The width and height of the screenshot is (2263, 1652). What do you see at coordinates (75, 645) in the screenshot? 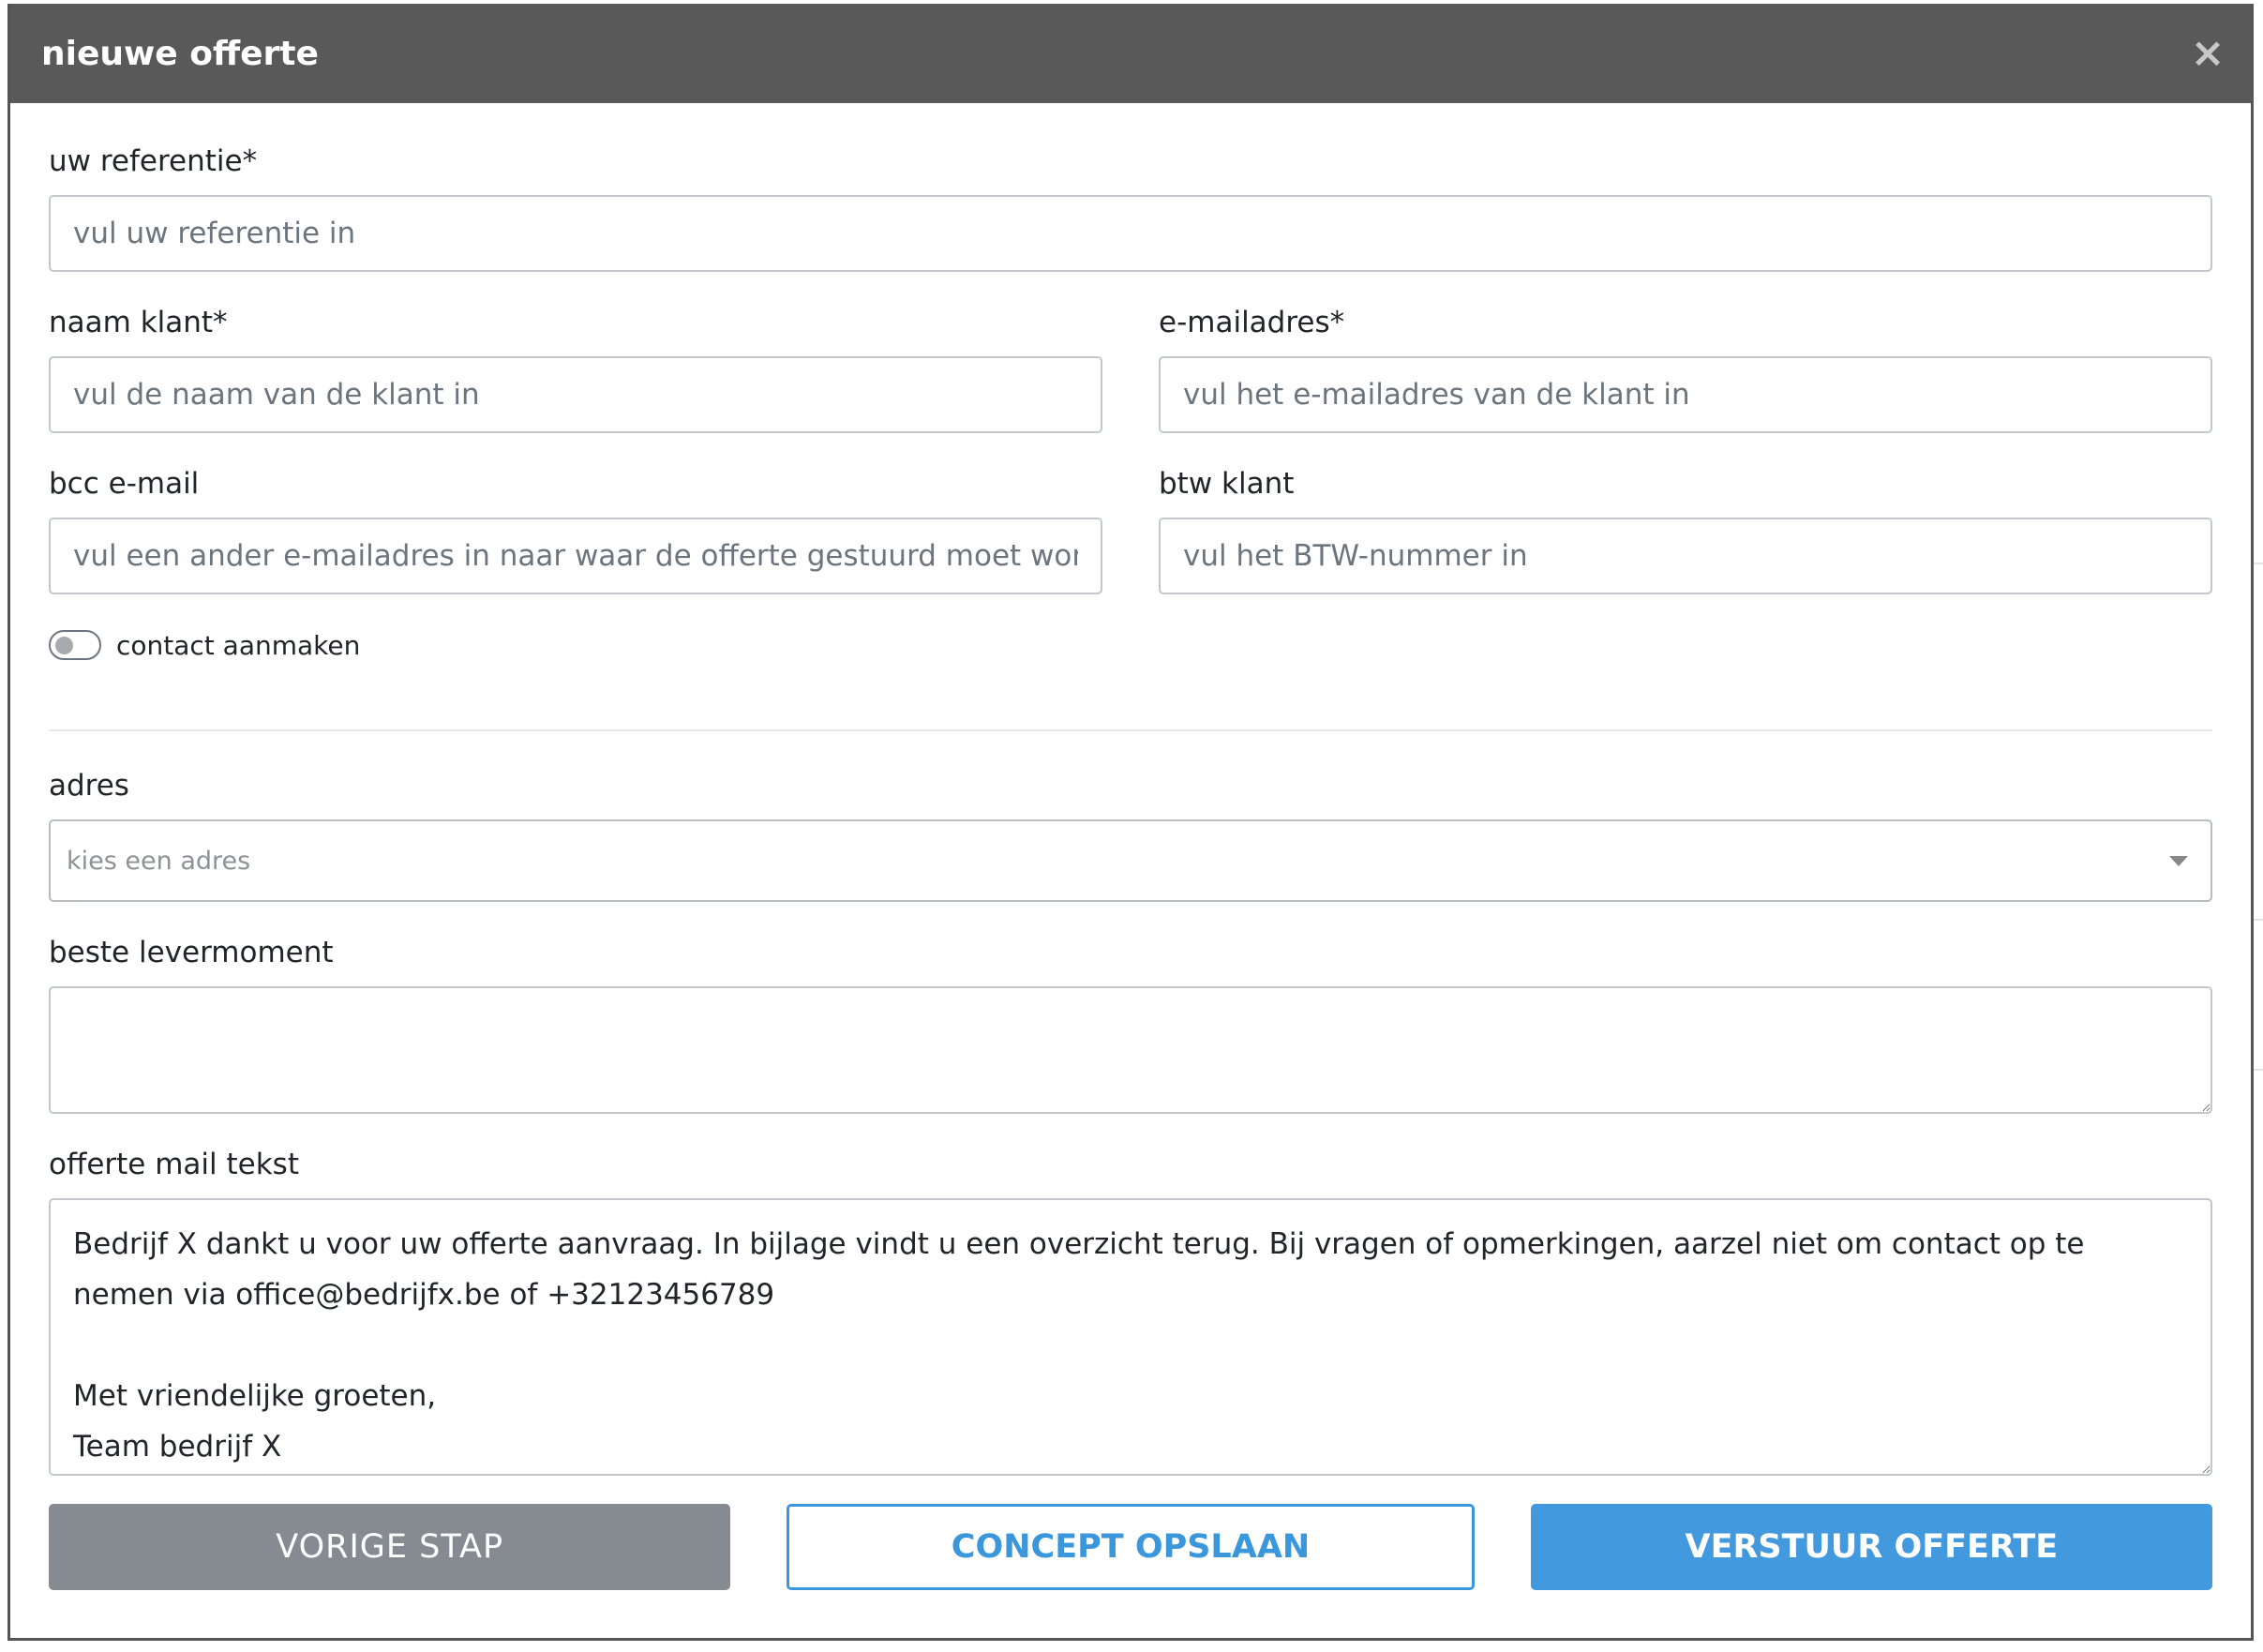
I see `create-contact-toggle` at bounding box center [75, 645].